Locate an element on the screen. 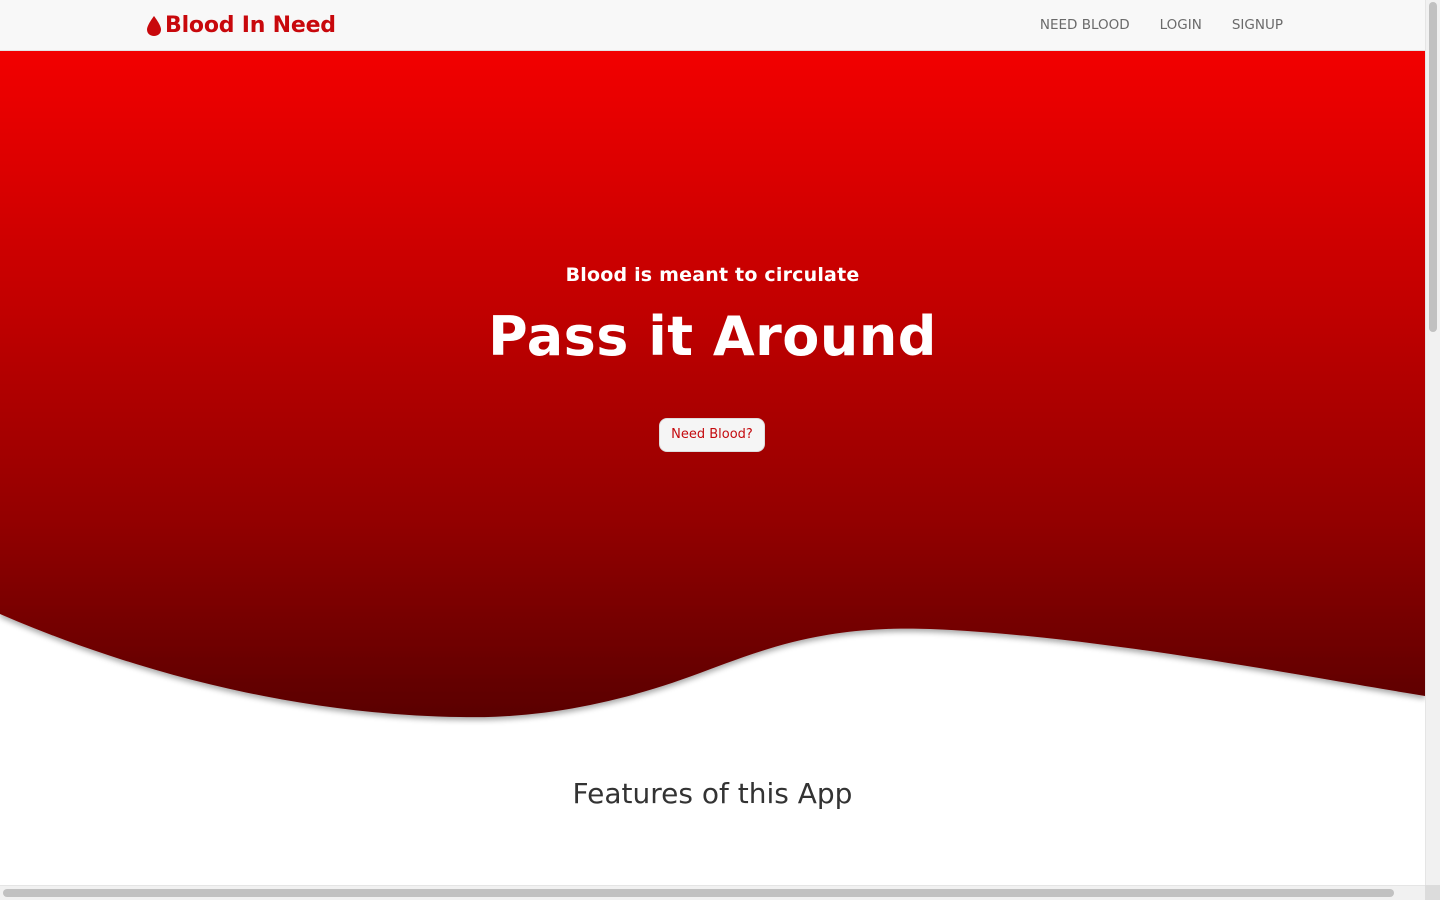 This screenshot has width=1440, height=900. features-heading: Features of this App is located at coordinates (712, 793).